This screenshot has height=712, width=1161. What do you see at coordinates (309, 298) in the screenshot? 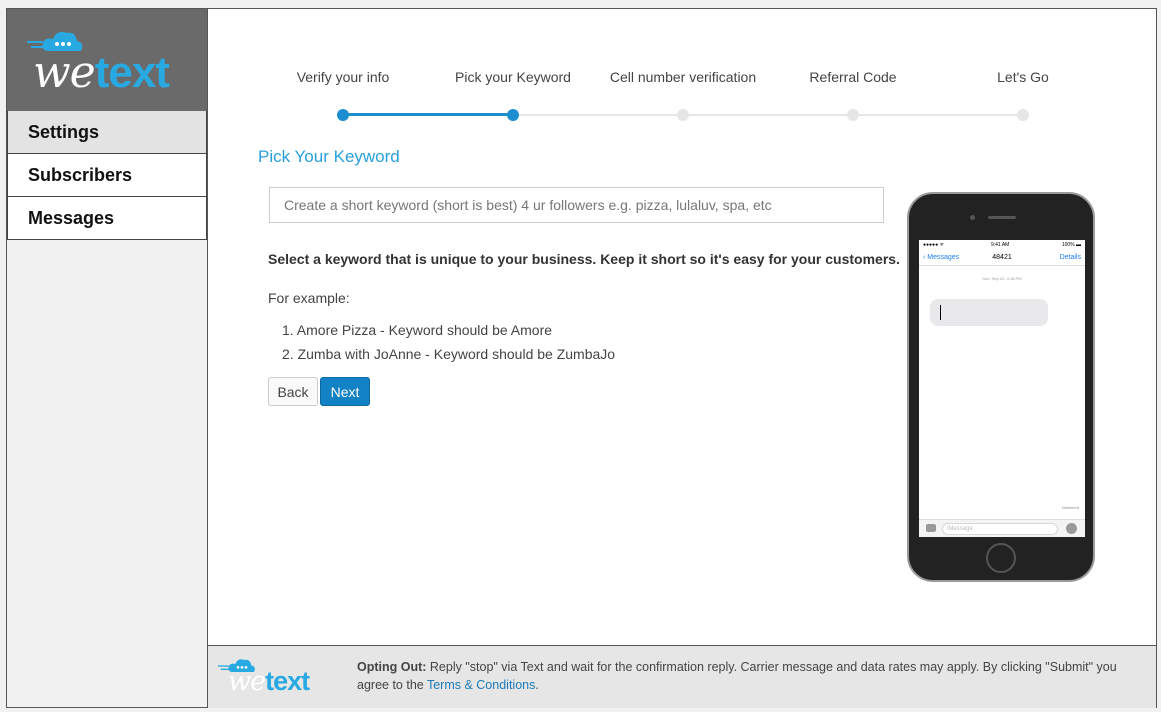
I see `example-heading: For example:` at bounding box center [309, 298].